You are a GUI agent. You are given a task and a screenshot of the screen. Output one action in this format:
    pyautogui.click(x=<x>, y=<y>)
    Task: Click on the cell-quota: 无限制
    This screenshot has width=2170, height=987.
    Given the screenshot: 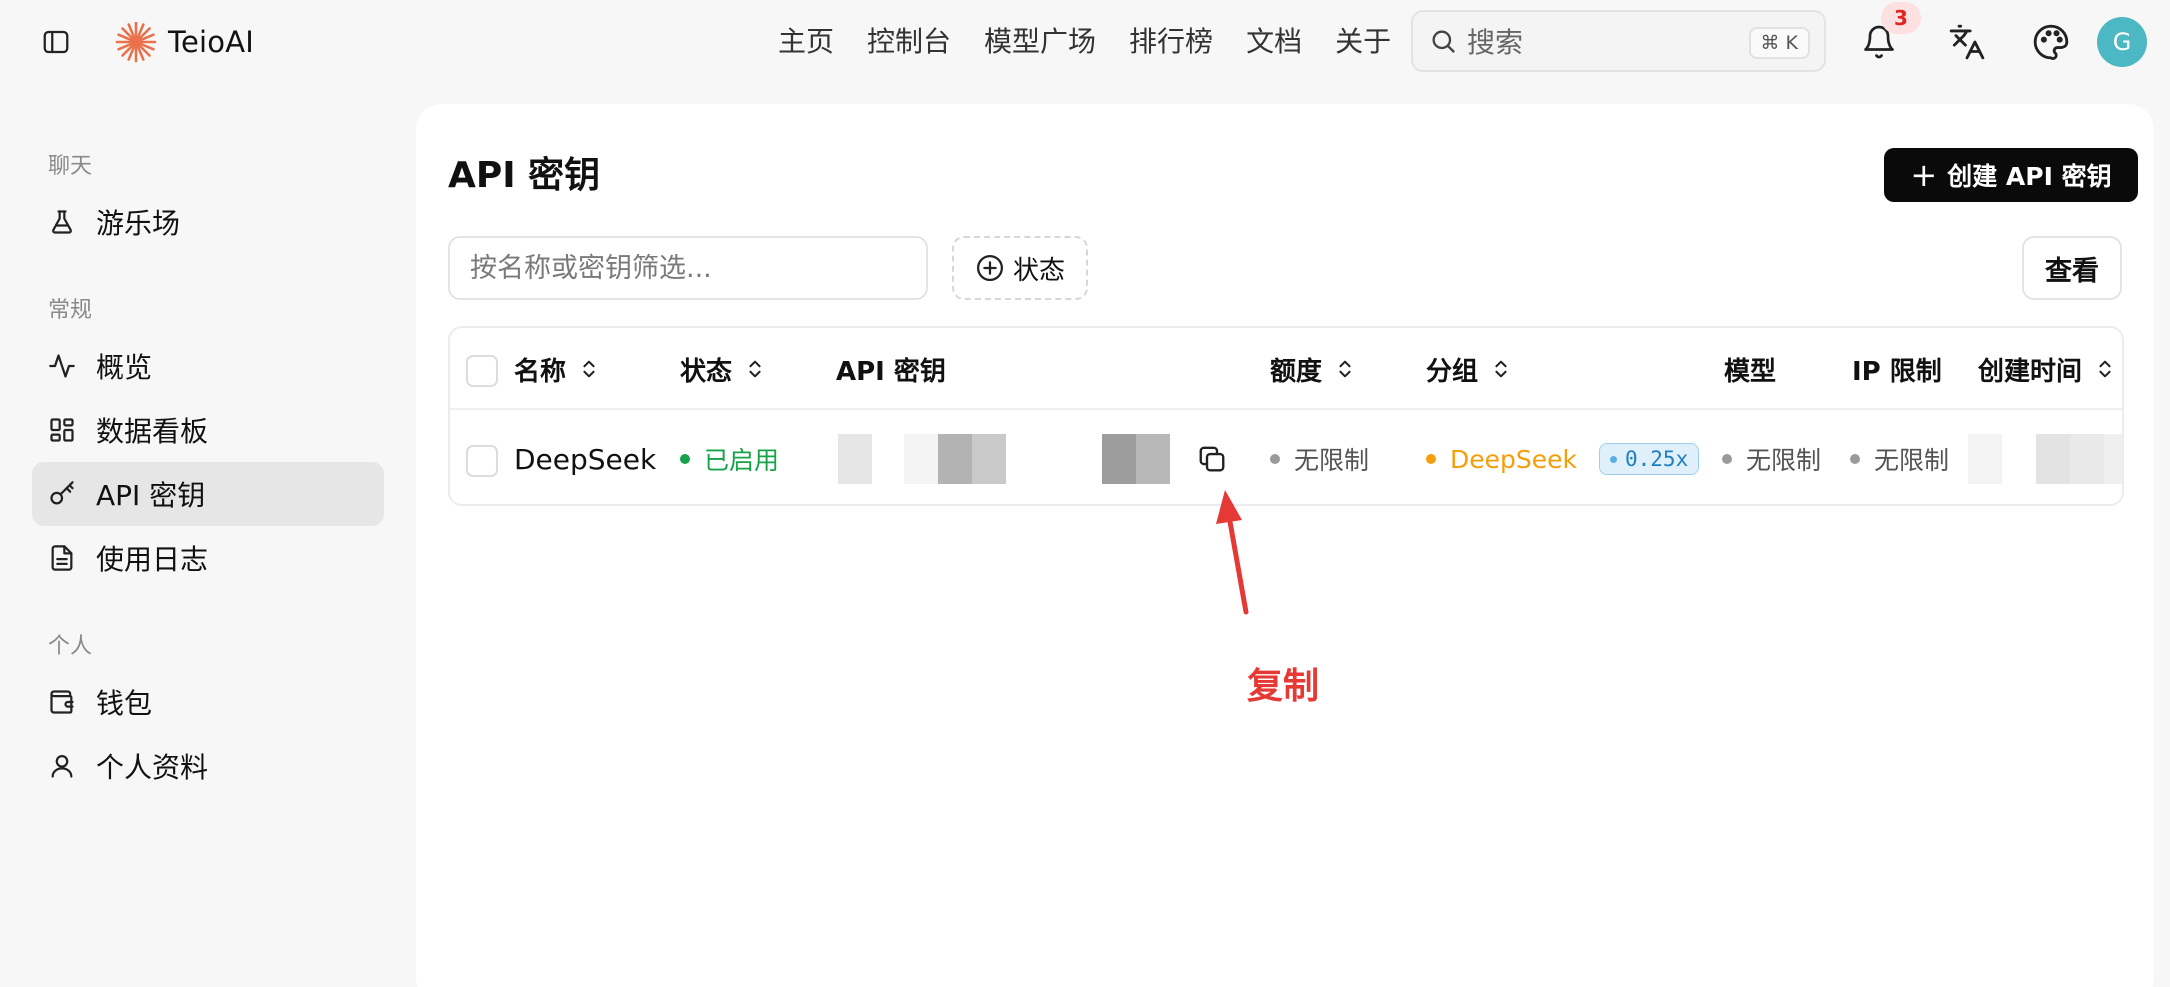 What is the action you would take?
    pyautogui.click(x=1320, y=457)
    